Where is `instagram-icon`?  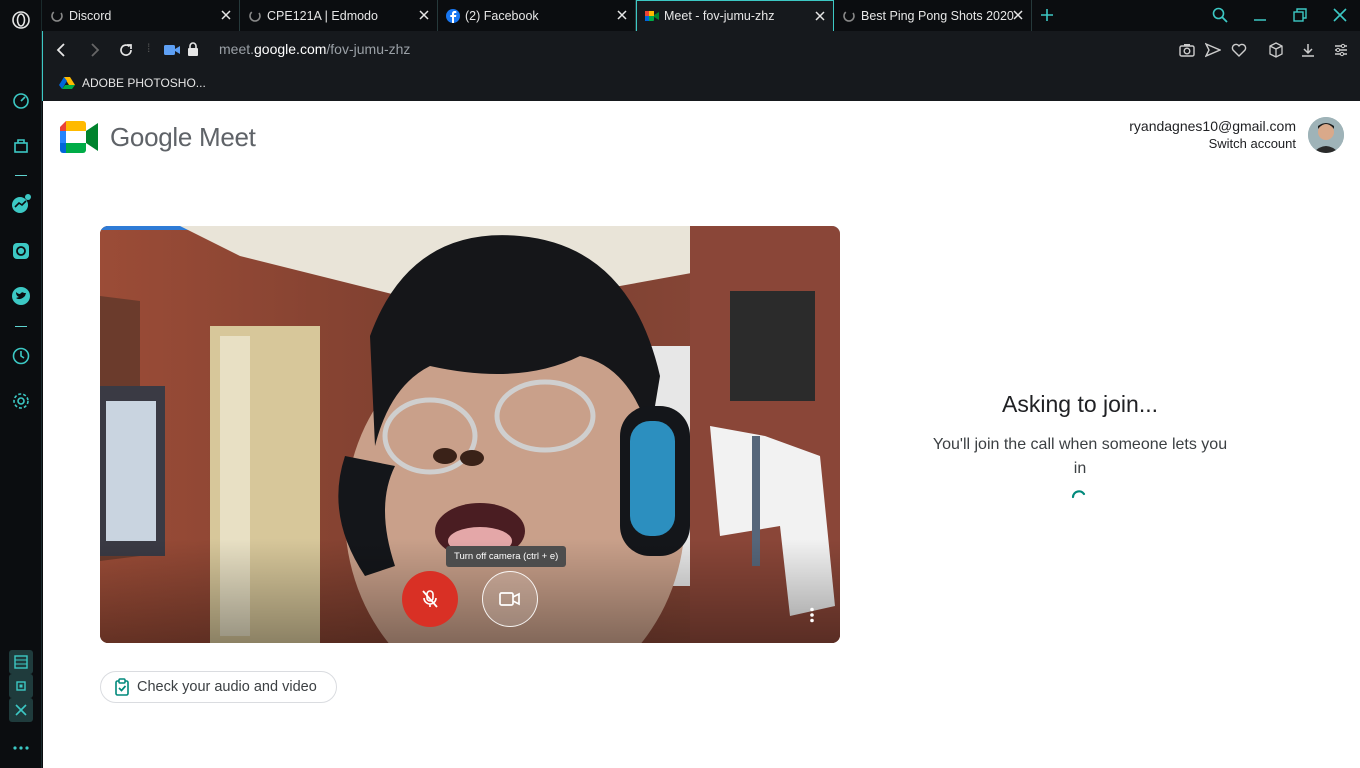
instagram-icon is located at coordinates (21, 251).